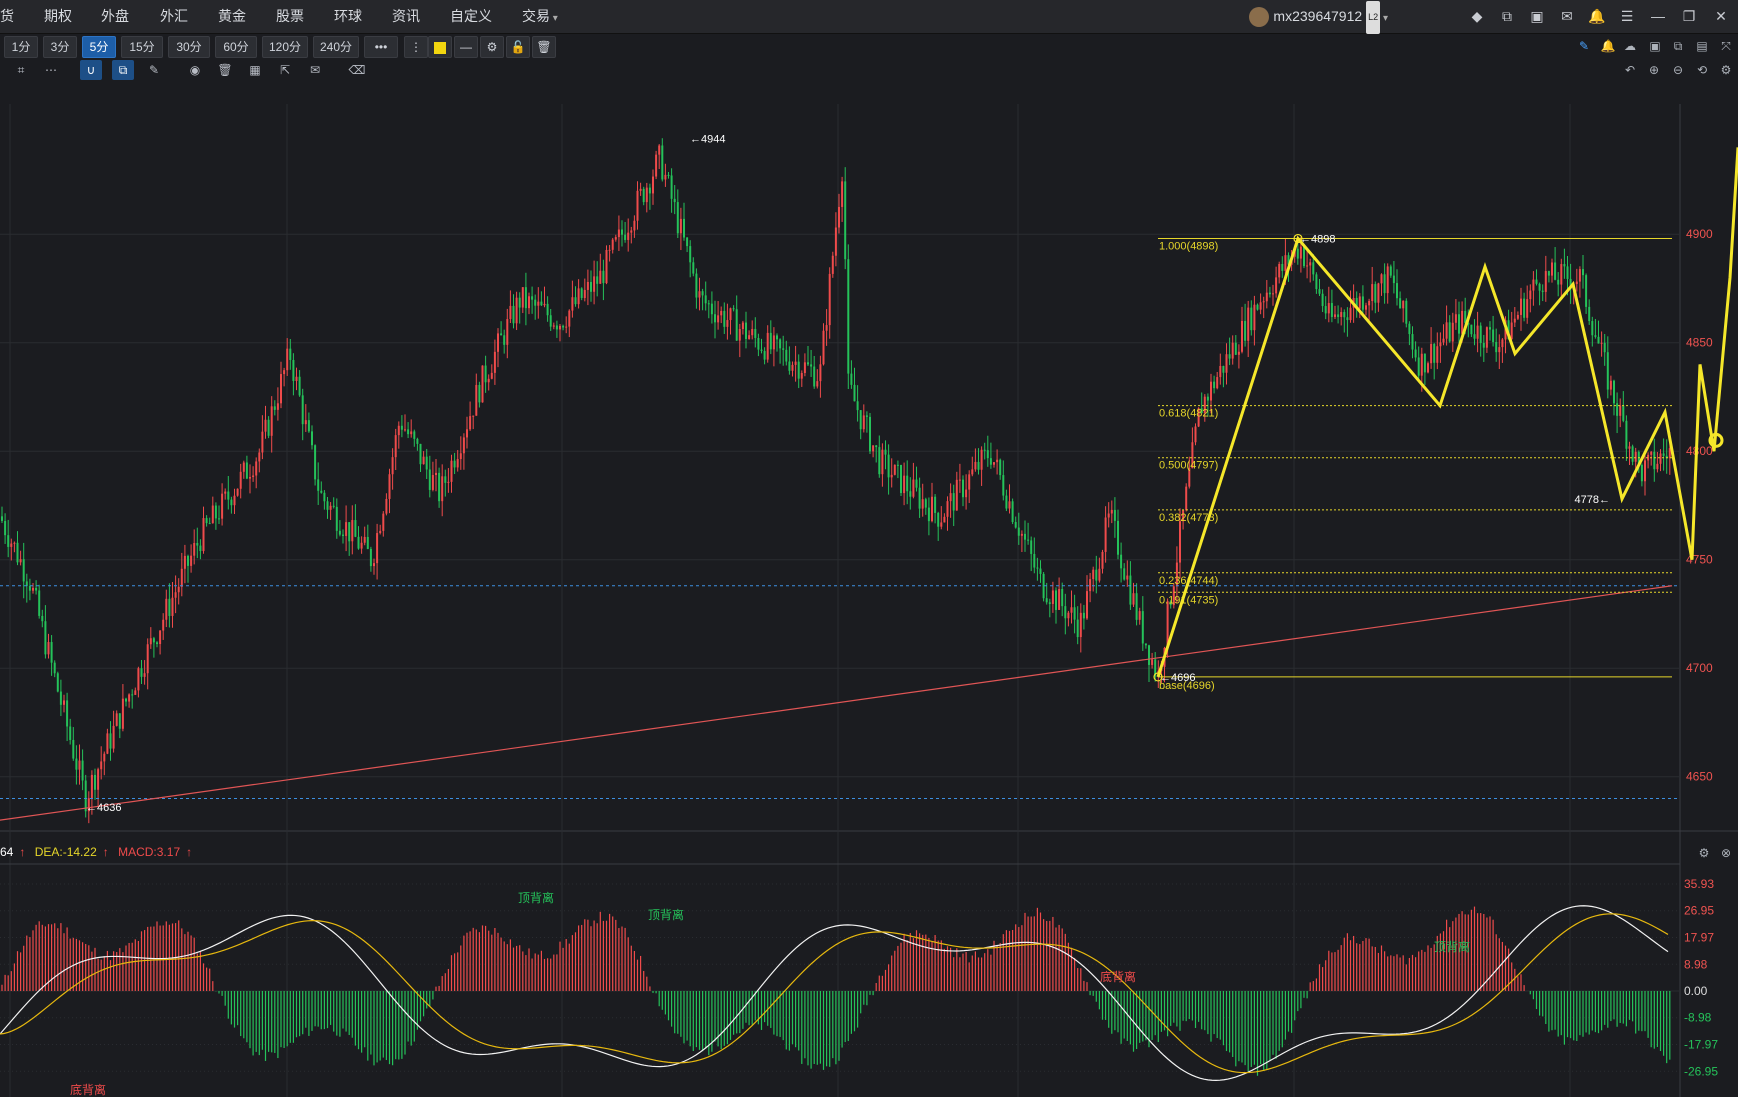  I want to click on close-icon: ✕, so click(1721, 16).